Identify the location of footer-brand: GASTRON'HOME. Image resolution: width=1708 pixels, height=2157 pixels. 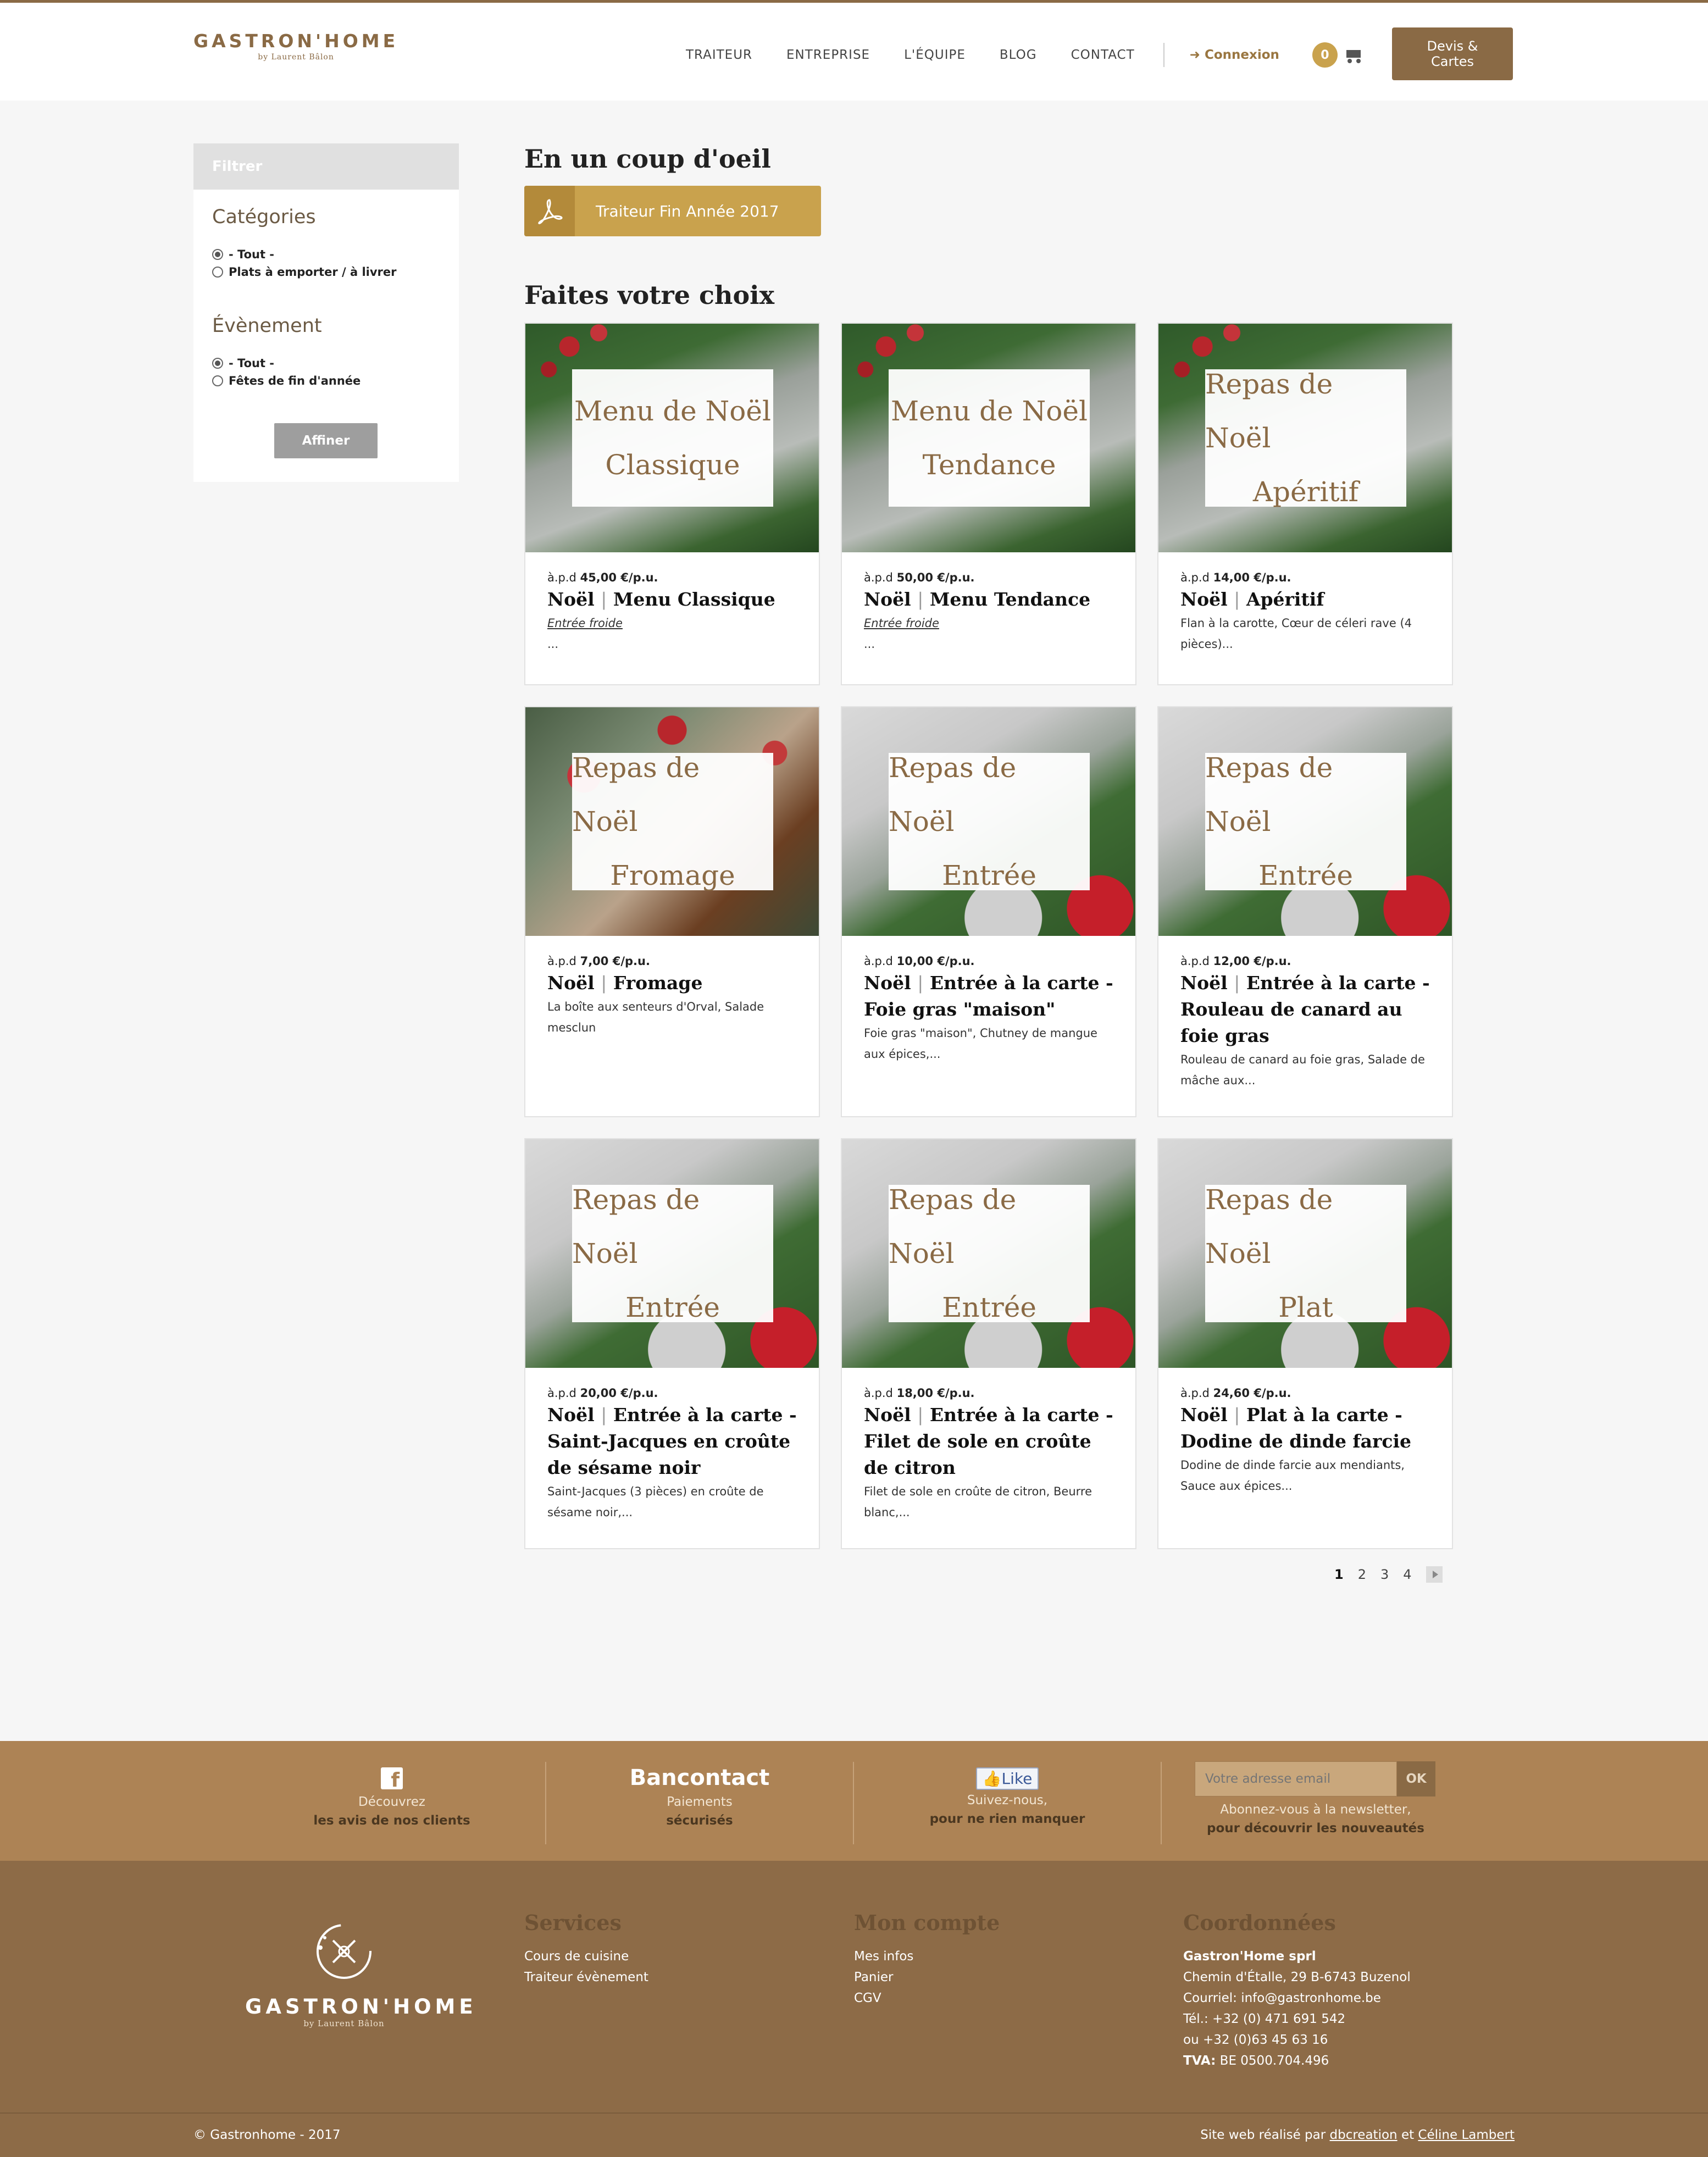
(361, 2007).